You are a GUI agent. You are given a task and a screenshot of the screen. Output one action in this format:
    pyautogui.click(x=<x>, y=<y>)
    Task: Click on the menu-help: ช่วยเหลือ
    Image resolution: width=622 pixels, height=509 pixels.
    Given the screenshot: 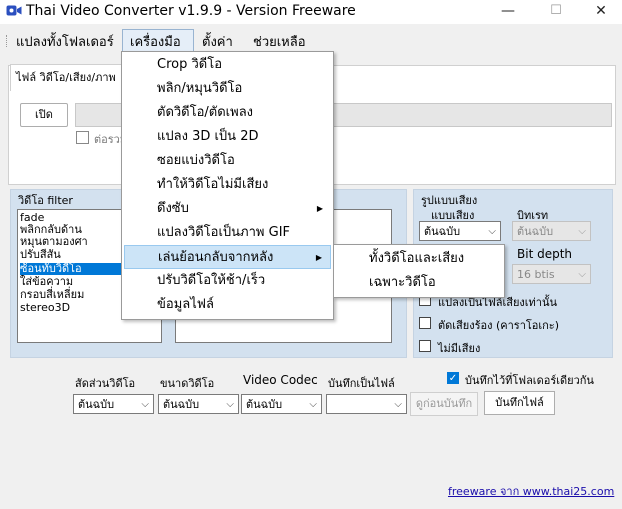 What is the action you would take?
    pyautogui.click(x=279, y=41)
    